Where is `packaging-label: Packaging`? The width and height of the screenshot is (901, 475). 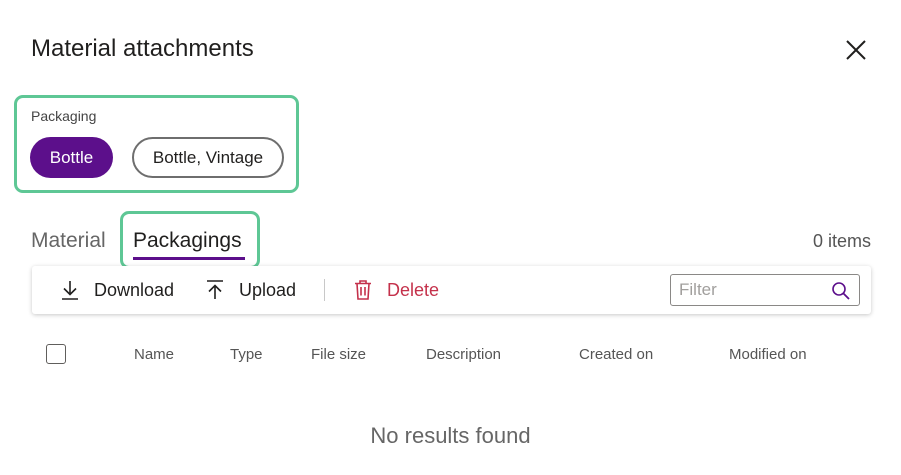
packaging-label: Packaging is located at coordinates (64, 116).